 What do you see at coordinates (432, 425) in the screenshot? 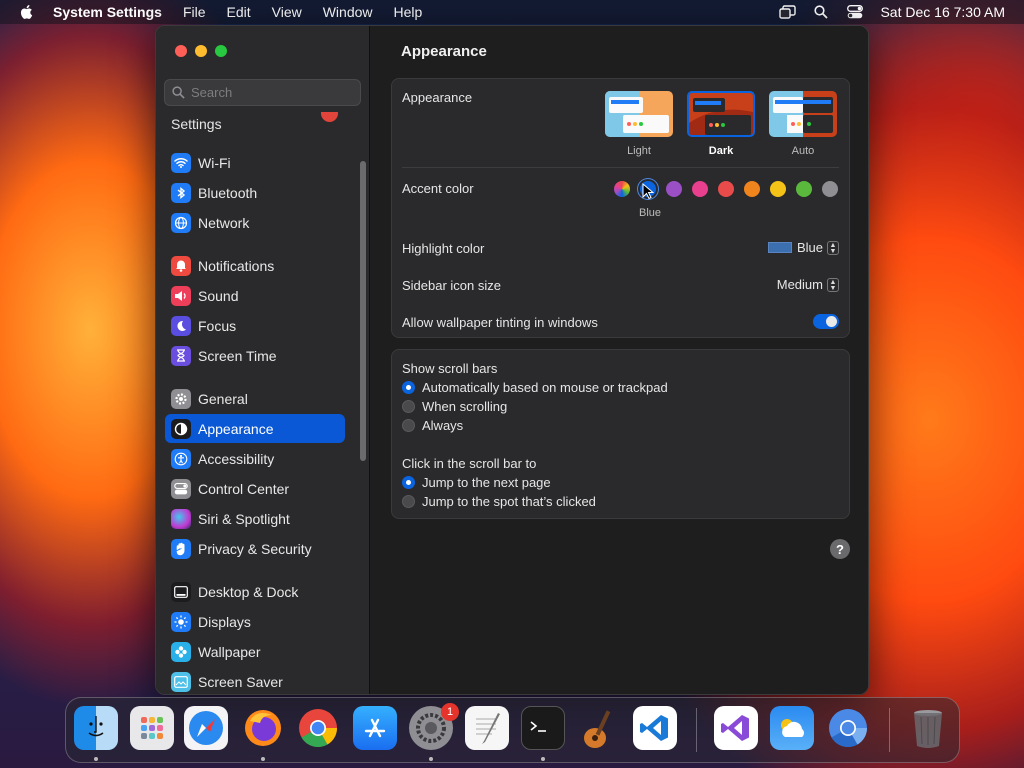
I see `radio-scroll-always: Always` at bounding box center [432, 425].